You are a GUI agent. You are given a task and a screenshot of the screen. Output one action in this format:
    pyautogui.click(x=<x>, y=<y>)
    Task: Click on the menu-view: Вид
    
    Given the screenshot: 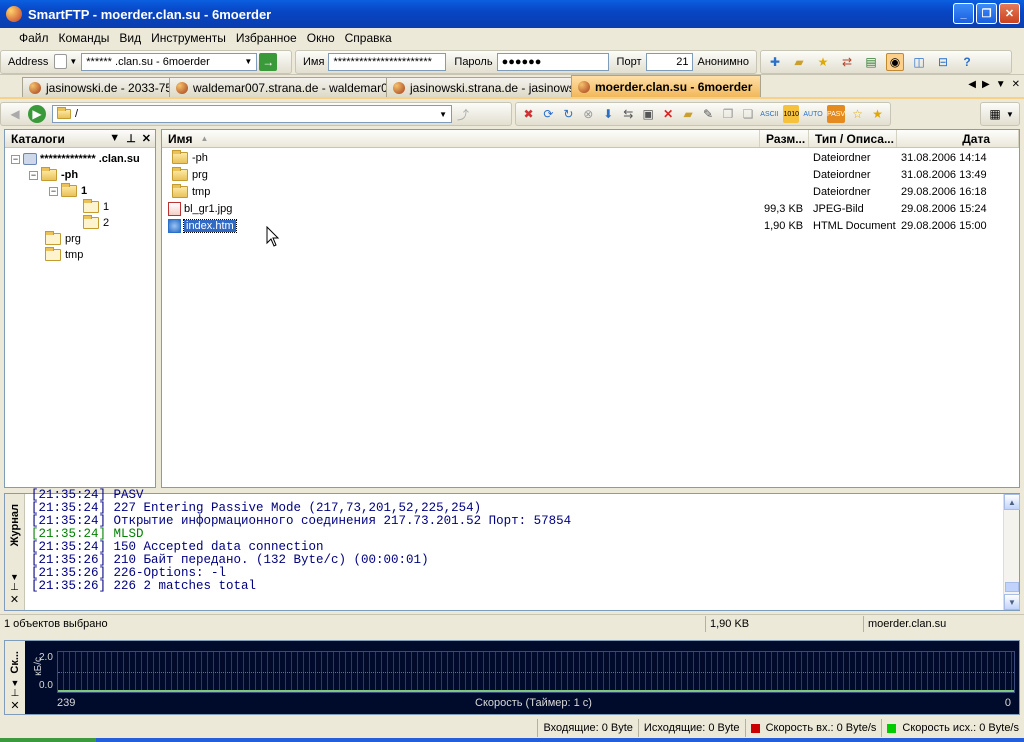 What is the action you would take?
    pyautogui.click(x=130, y=38)
    